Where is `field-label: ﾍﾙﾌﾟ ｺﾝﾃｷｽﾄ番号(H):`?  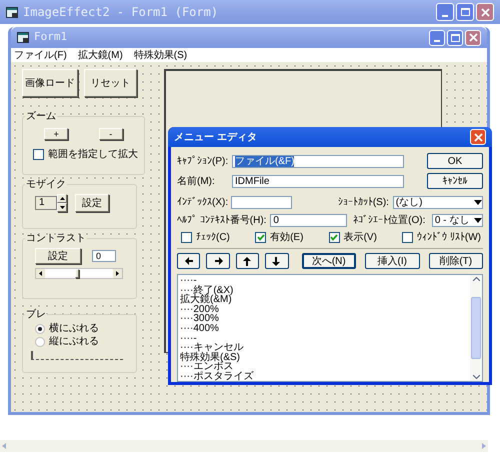
field-label: ﾍﾙﾌﾟ ｺﾝﾃｷｽﾄ番号(H): is located at coordinates (222, 221).